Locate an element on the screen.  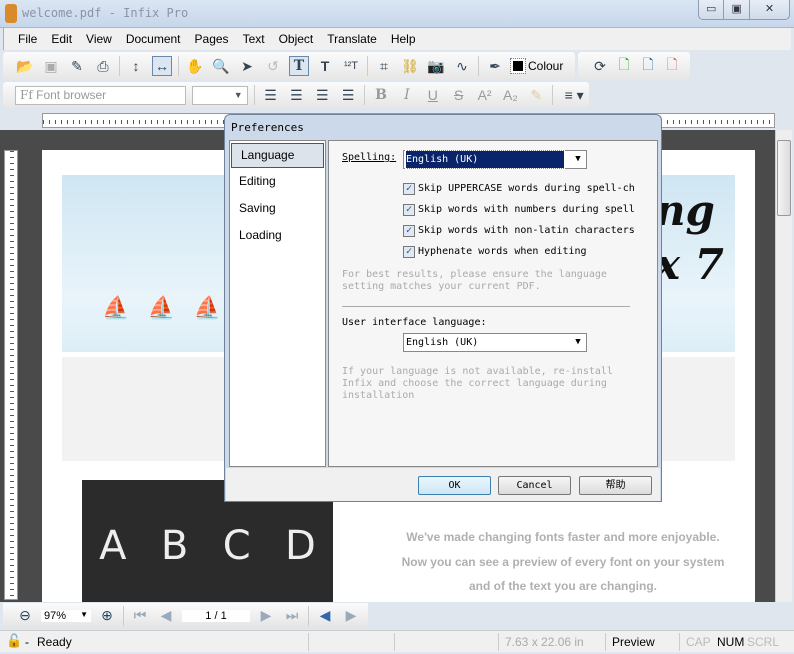
ui-language-value: English (UK) is located at coordinates (442, 342).